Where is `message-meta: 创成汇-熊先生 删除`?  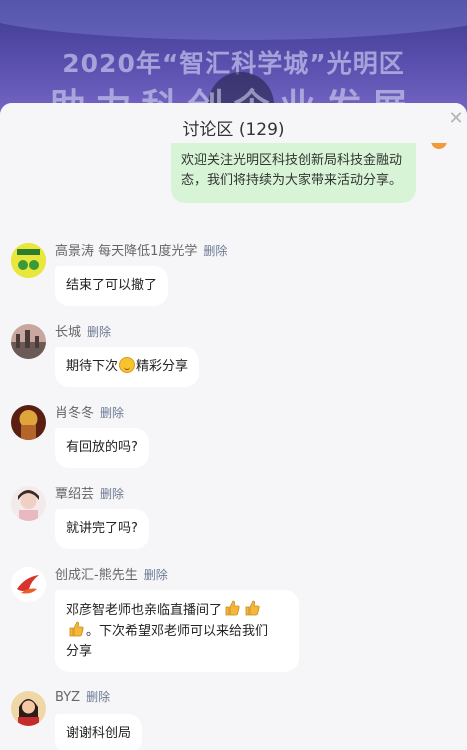 message-meta: 创成汇-熊先生 删除 is located at coordinates (111, 573).